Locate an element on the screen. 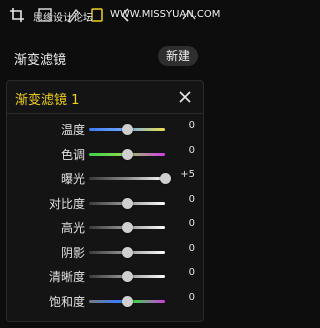  panel-header: 渐变滤镜 1 is located at coordinates (105, 97).